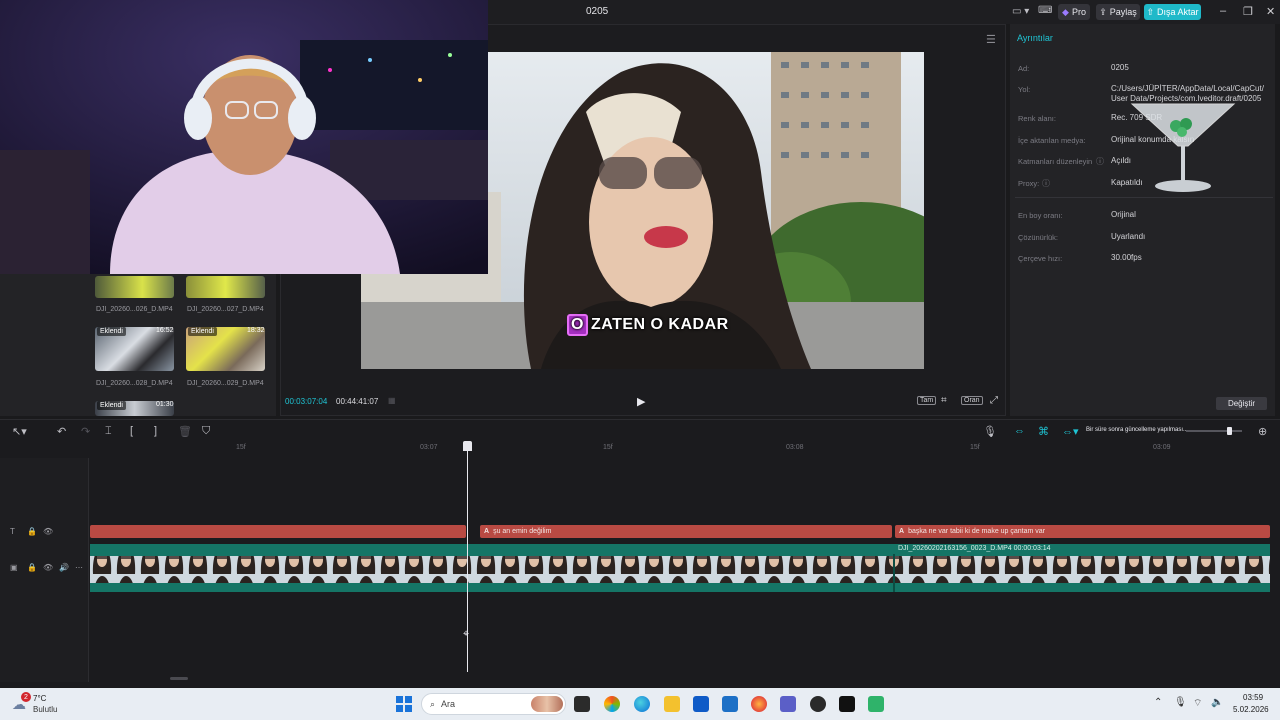 This screenshot has width=1280, height=720. I want to click on ratio-button: Oran, so click(972, 400).